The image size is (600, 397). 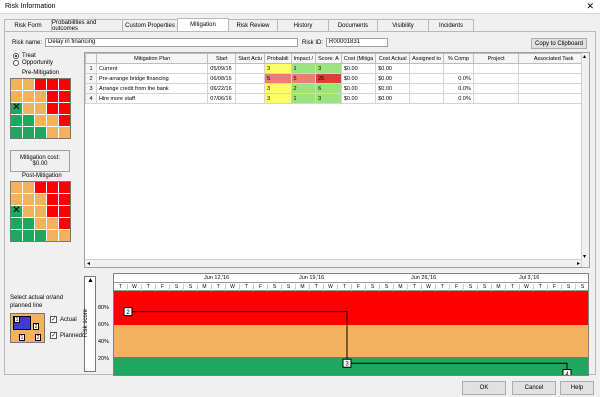 What do you see at coordinates (152, 88) in the screenshot?
I see `cell-plan: Arrange credit from the bank` at bounding box center [152, 88].